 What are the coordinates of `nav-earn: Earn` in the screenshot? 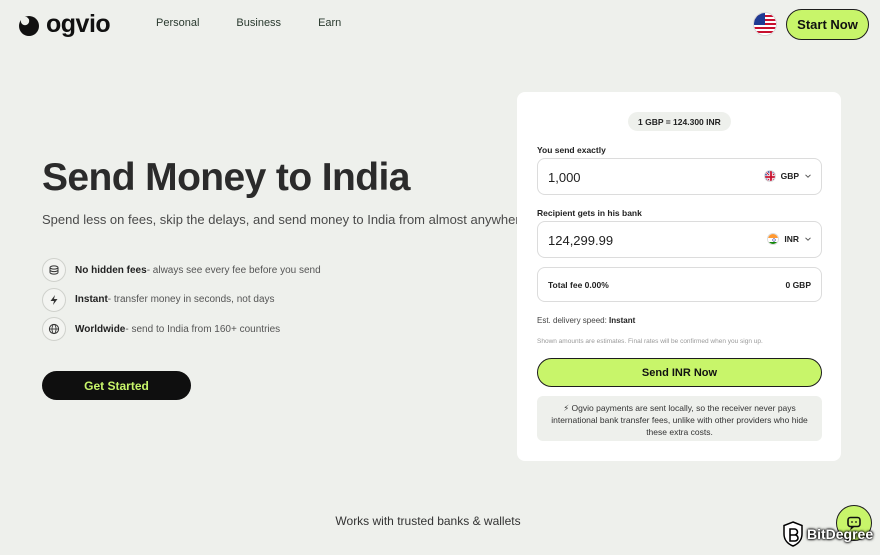 It's located at (329, 23).